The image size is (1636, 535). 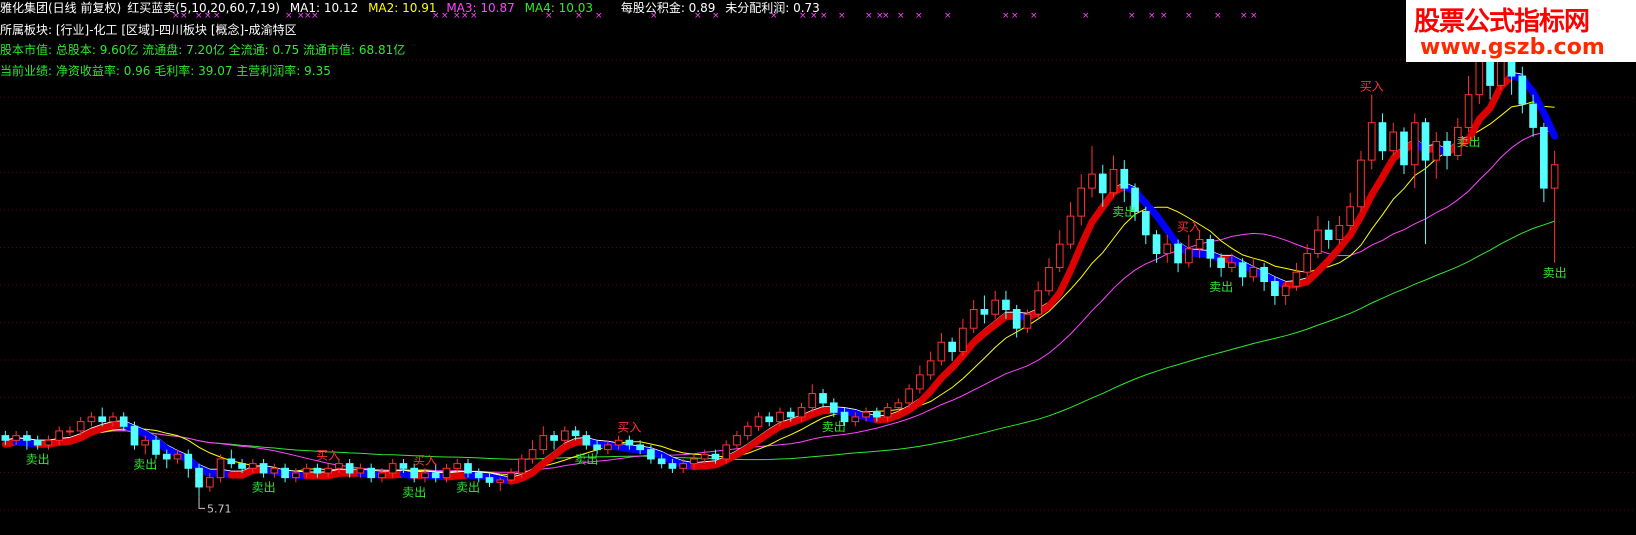 What do you see at coordinates (165, 71) in the screenshot?
I see `performance-info: 当前业绩: 净资收益率: 0.96 毛利率: 39.07 主营利润率: 9.35` at bounding box center [165, 71].